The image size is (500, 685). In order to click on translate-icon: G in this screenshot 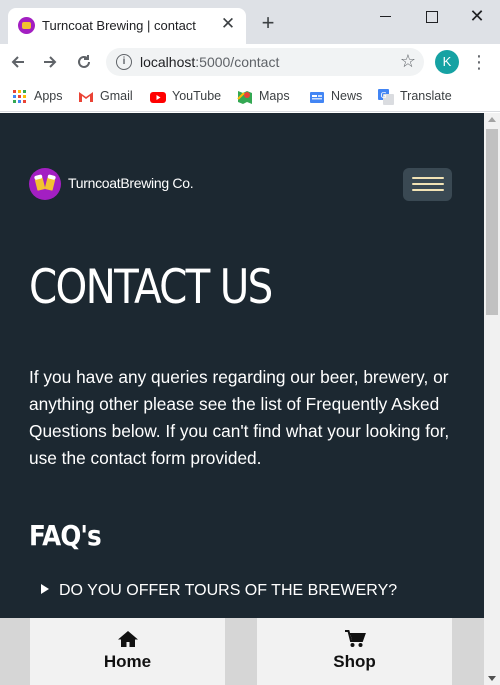, I will do `click(386, 96)`.